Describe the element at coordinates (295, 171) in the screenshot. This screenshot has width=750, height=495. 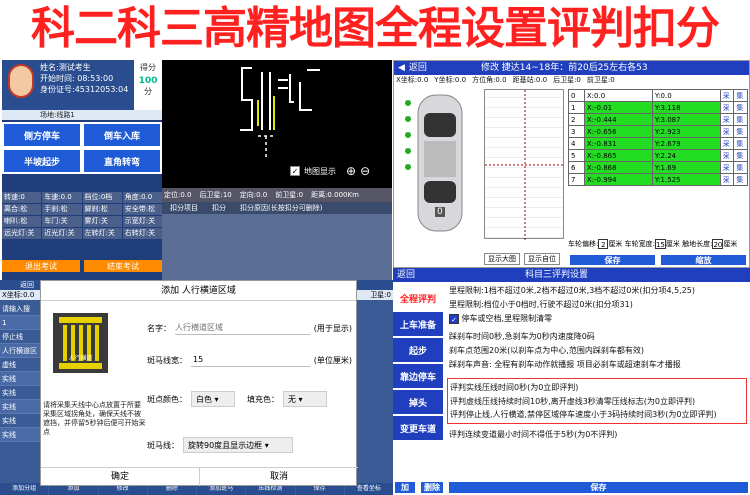
I see `map-display-checkbox: ✓` at that location.